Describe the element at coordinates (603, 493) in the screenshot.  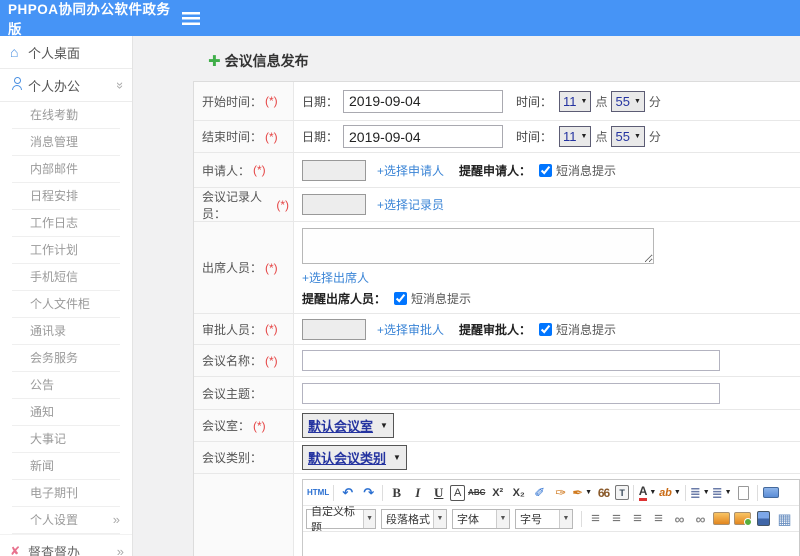
I see `blockquote-icon: 66` at that location.